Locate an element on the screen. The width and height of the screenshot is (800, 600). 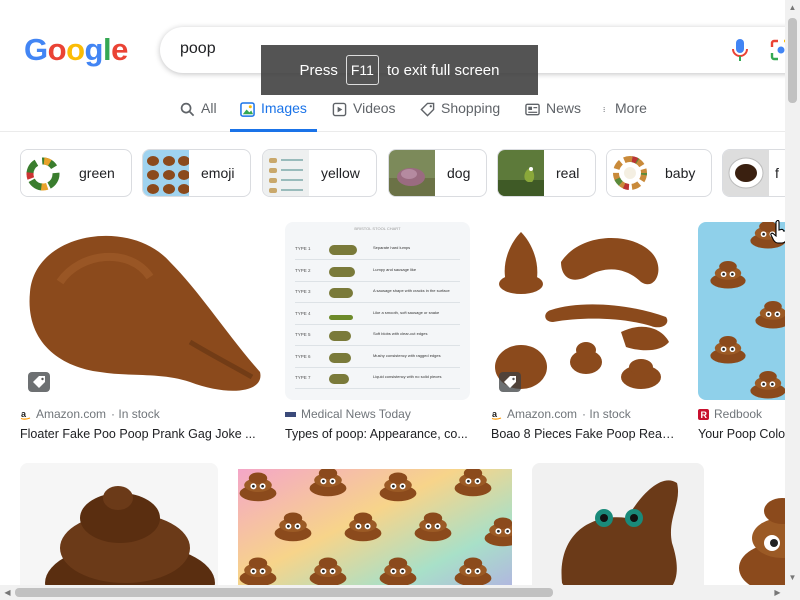
image-result: R Redbook Your Poop Colo is located at coordinates (741, 334).